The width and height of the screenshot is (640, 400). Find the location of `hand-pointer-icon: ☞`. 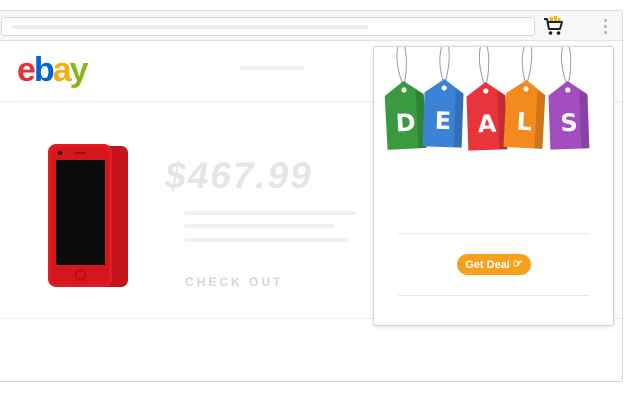

hand-pointer-icon: ☞ is located at coordinates (517, 264).